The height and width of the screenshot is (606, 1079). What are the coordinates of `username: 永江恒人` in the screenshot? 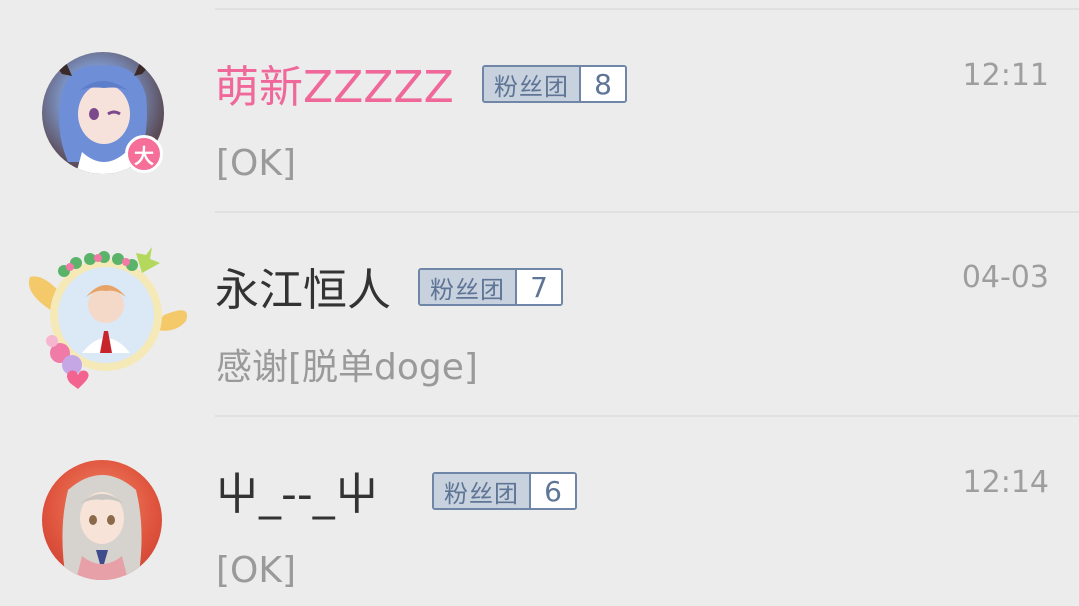 It's located at (303, 291).